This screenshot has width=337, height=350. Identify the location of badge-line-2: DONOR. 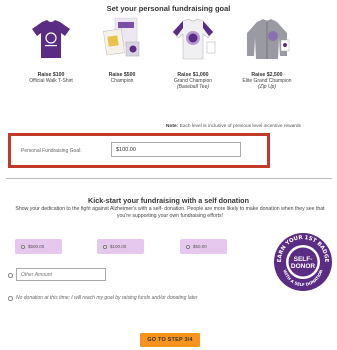
(303, 266).